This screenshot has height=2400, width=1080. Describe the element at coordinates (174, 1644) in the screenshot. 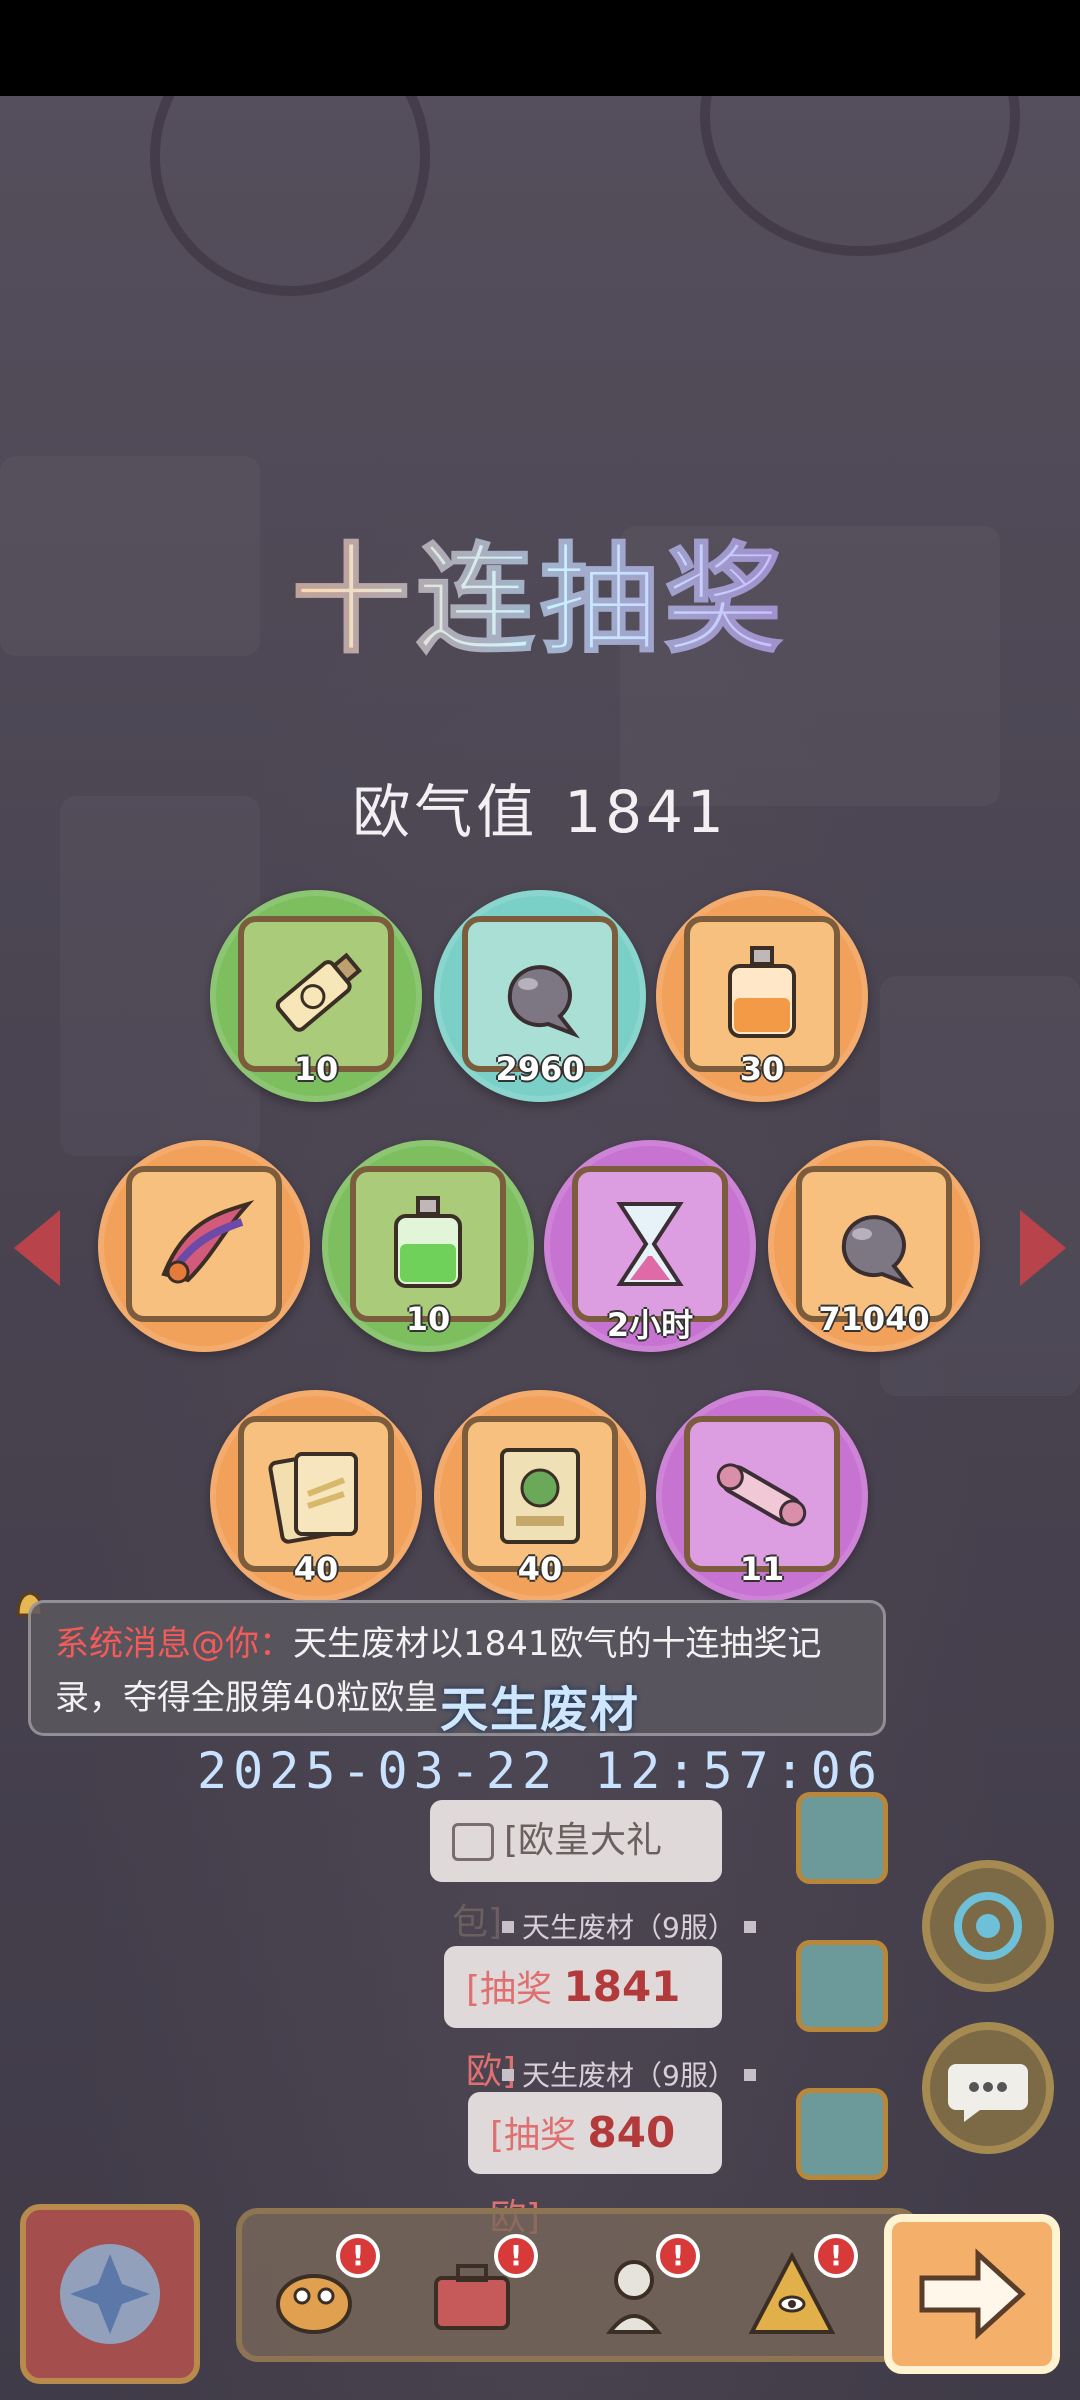

I see `system-message-prefix: 系统消息@你：` at that location.